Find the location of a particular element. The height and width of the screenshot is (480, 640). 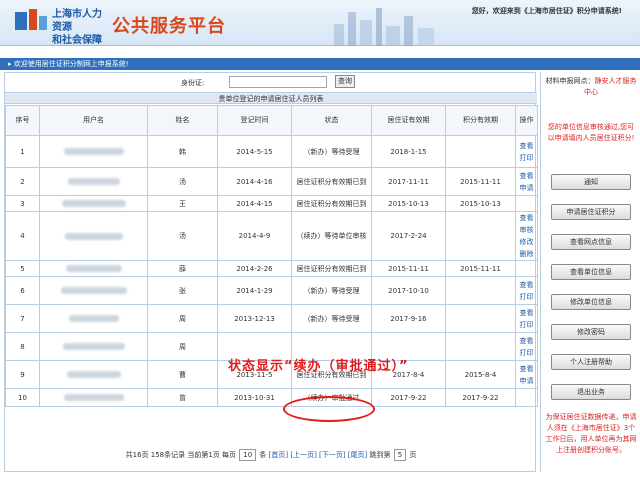

row-action-link: 审核 is located at coordinates (527, 230).